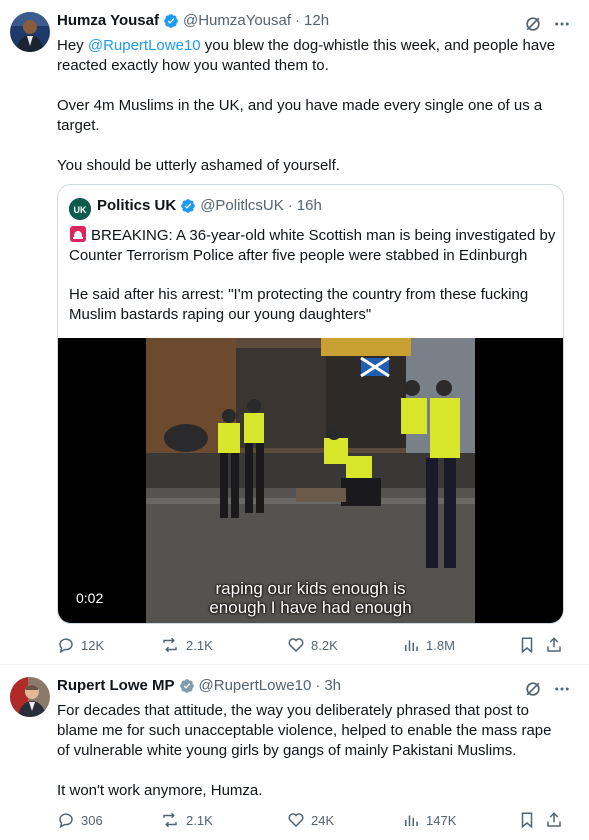 The width and height of the screenshot is (589, 840). Describe the element at coordinates (255, 685) in the screenshot. I see `author-handle: @RupertLowe10` at that location.